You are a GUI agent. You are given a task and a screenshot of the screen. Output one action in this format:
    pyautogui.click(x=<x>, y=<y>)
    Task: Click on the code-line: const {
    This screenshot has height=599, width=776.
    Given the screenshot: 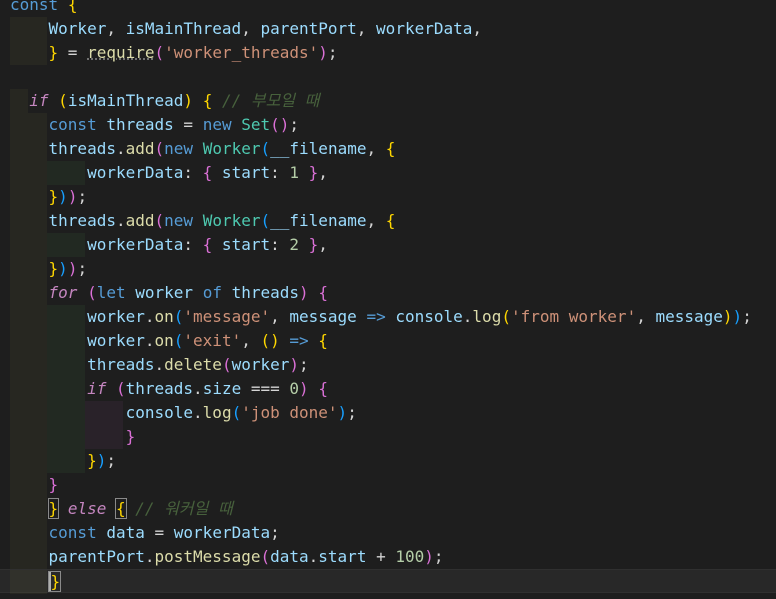 What is the action you would take?
    pyautogui.click(x=388, y=8)
    